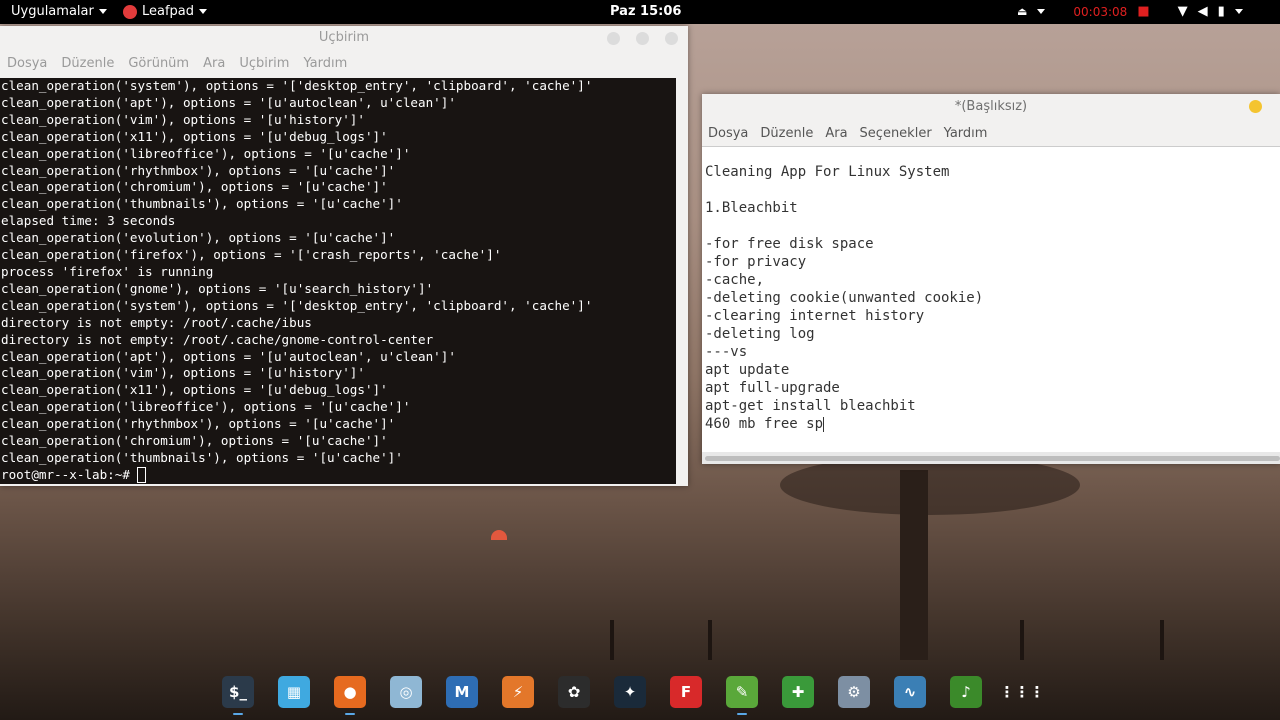 This screenshot has width=1280, height=720. I want to click on maltego-icon: ✦, so click(630, 692).